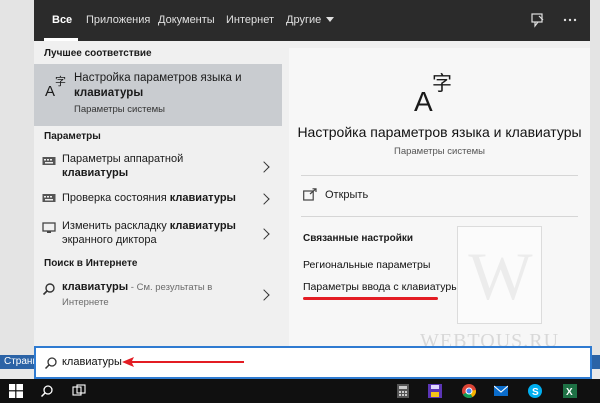  Describe the element at coordinates (403, 391) in the screenshot. I see `calculator-icon` at that location.